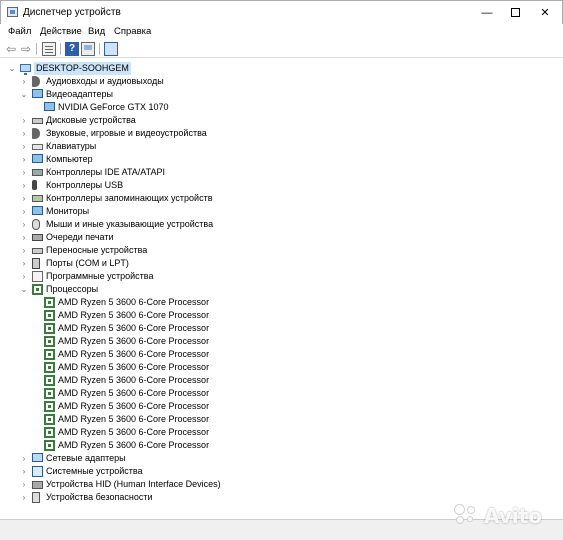 The height and width of the screenshot is (540, 563). Describe the element at coordinates (281, 263) in the screenshot. I see `tree-category-item: › Порты (COM и LPT)` at that location.